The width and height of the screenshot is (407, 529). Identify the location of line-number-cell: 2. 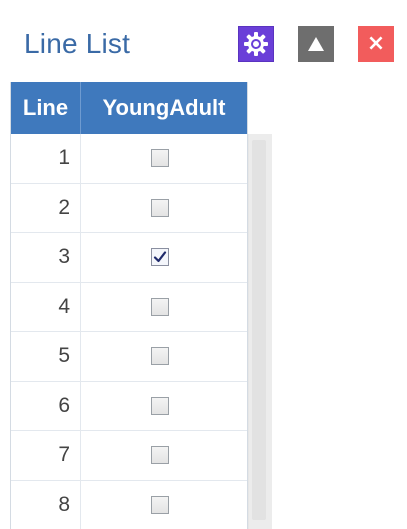
(46, 207).